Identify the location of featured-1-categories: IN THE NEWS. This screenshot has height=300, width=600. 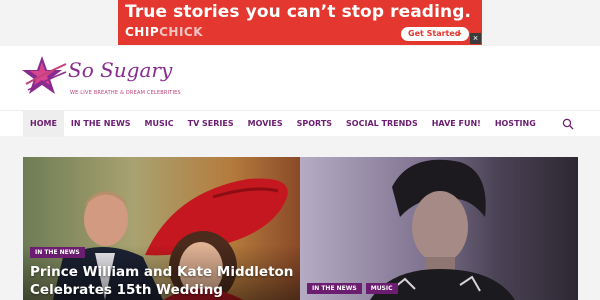
(57, 252).